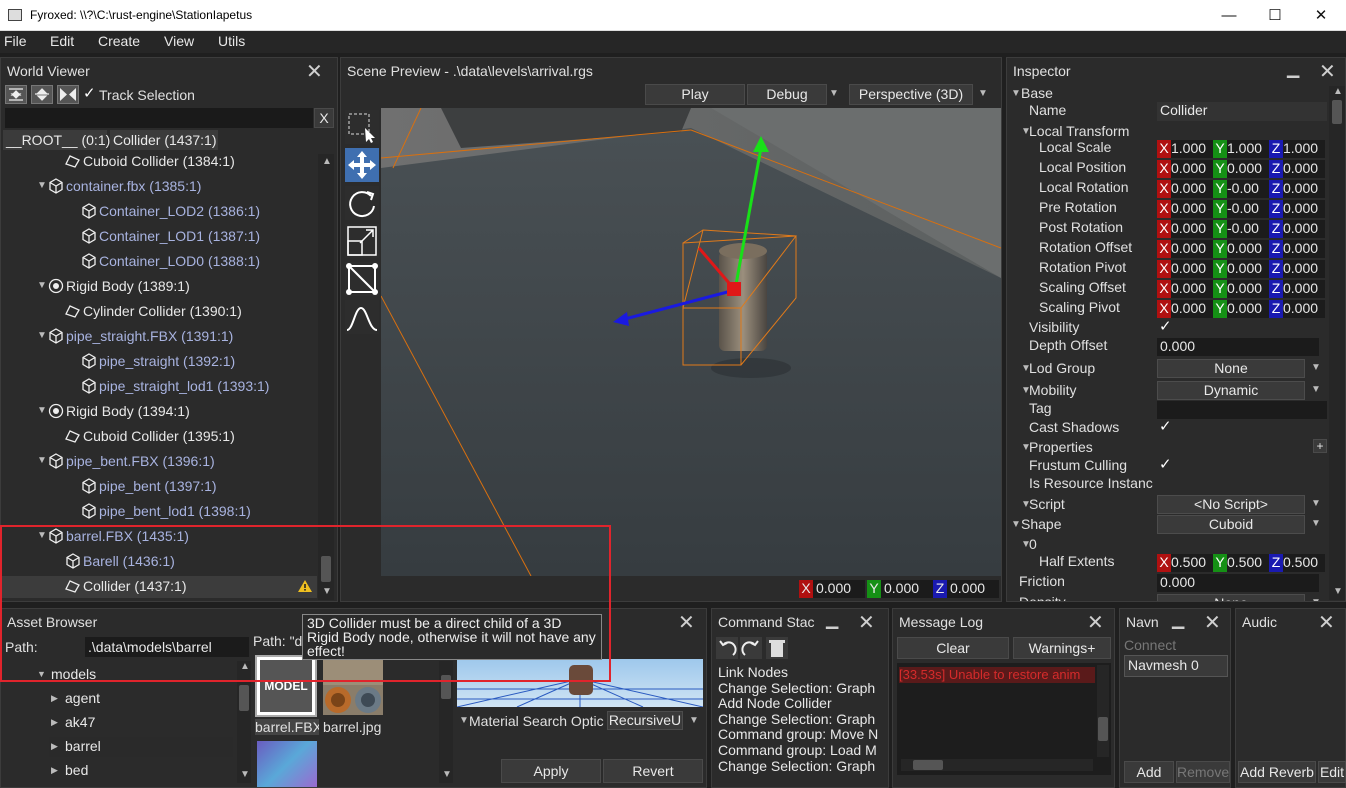 This screenshot has width=1346, height=788. What do you see at coordinates (997, 765) in the screenshot?
I see `log-hscrollbar` at bounding box center [997, 765].